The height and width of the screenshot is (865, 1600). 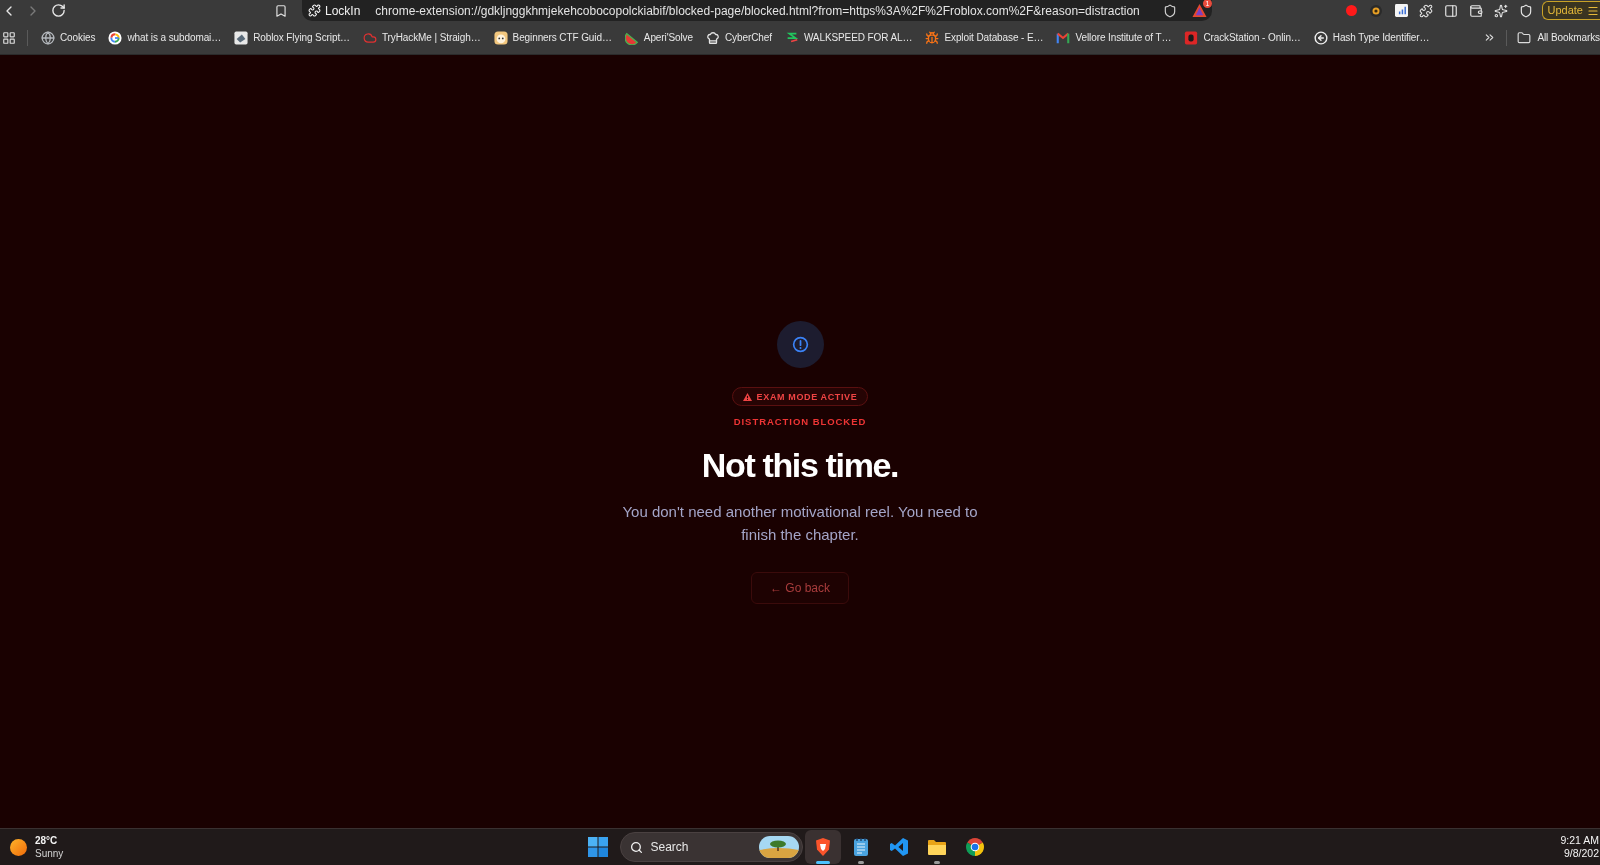 What do you see at coordinates (1451, 10) in the screenshot?
I see `sidebar-icon` at bounding box center [1451, 10].